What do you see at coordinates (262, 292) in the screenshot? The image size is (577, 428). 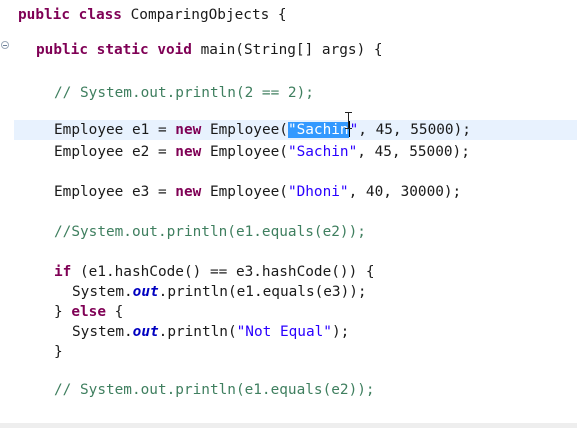 I see `code-text: .println(e1.equals(e3));` at bounding box center [262, 292].